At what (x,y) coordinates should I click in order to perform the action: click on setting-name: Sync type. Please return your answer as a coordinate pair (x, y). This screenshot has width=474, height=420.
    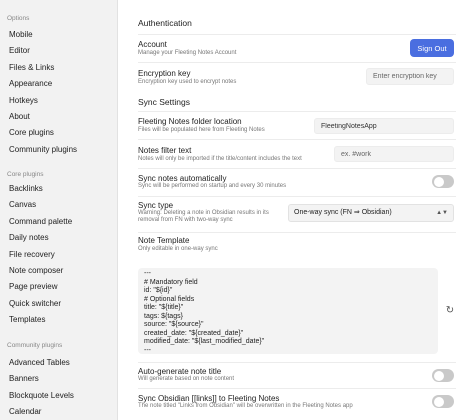
    Looking at the image, I should click on (156, 205).